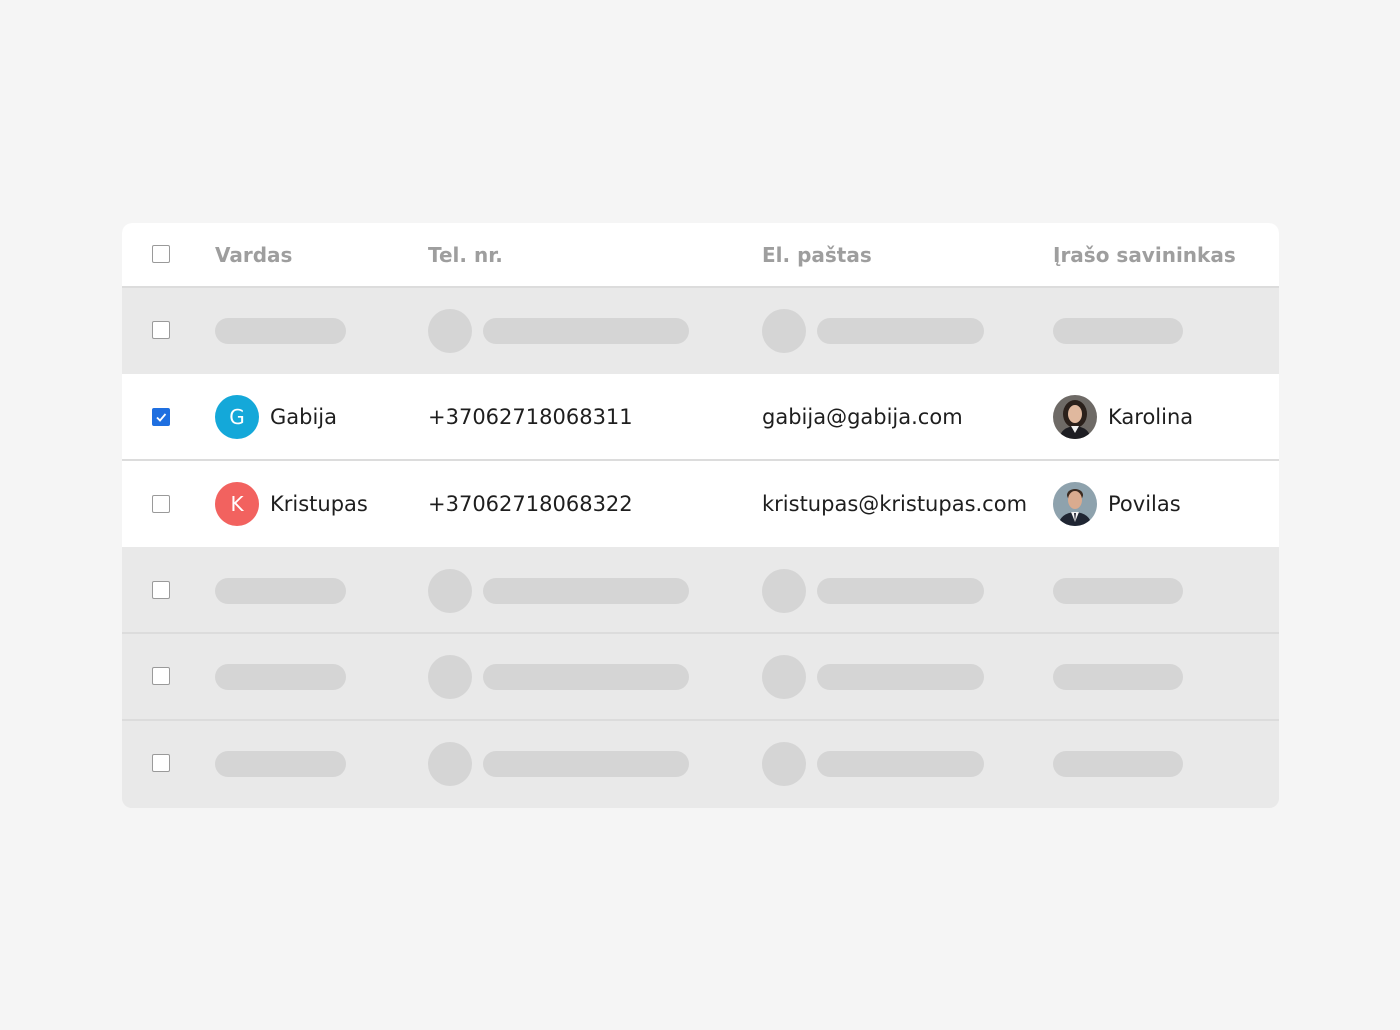 The height and width of the screenshot is (1030, 1400). What do you see at coordinates (303, 417) in the screenshot?
I see `contact-name: Gabija` at bounding box center [303, 417].